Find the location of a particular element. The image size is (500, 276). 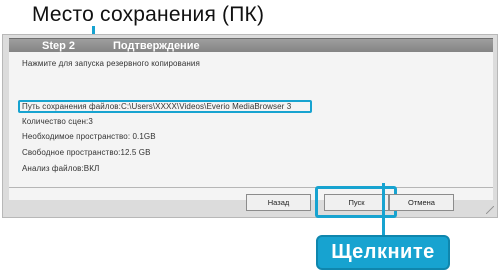

step-label: Step 2 is located at coordinates (59, 46).